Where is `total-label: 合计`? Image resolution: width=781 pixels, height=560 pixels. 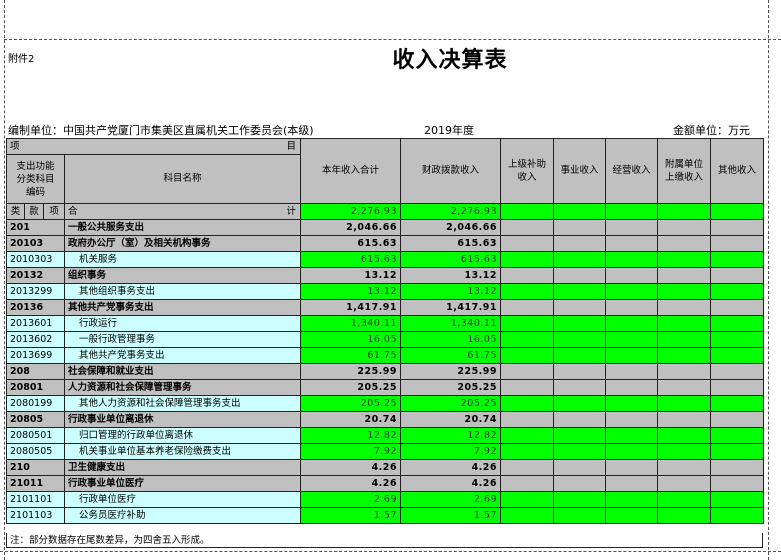
total-label: 合计 is located at coordinates (182, 211).